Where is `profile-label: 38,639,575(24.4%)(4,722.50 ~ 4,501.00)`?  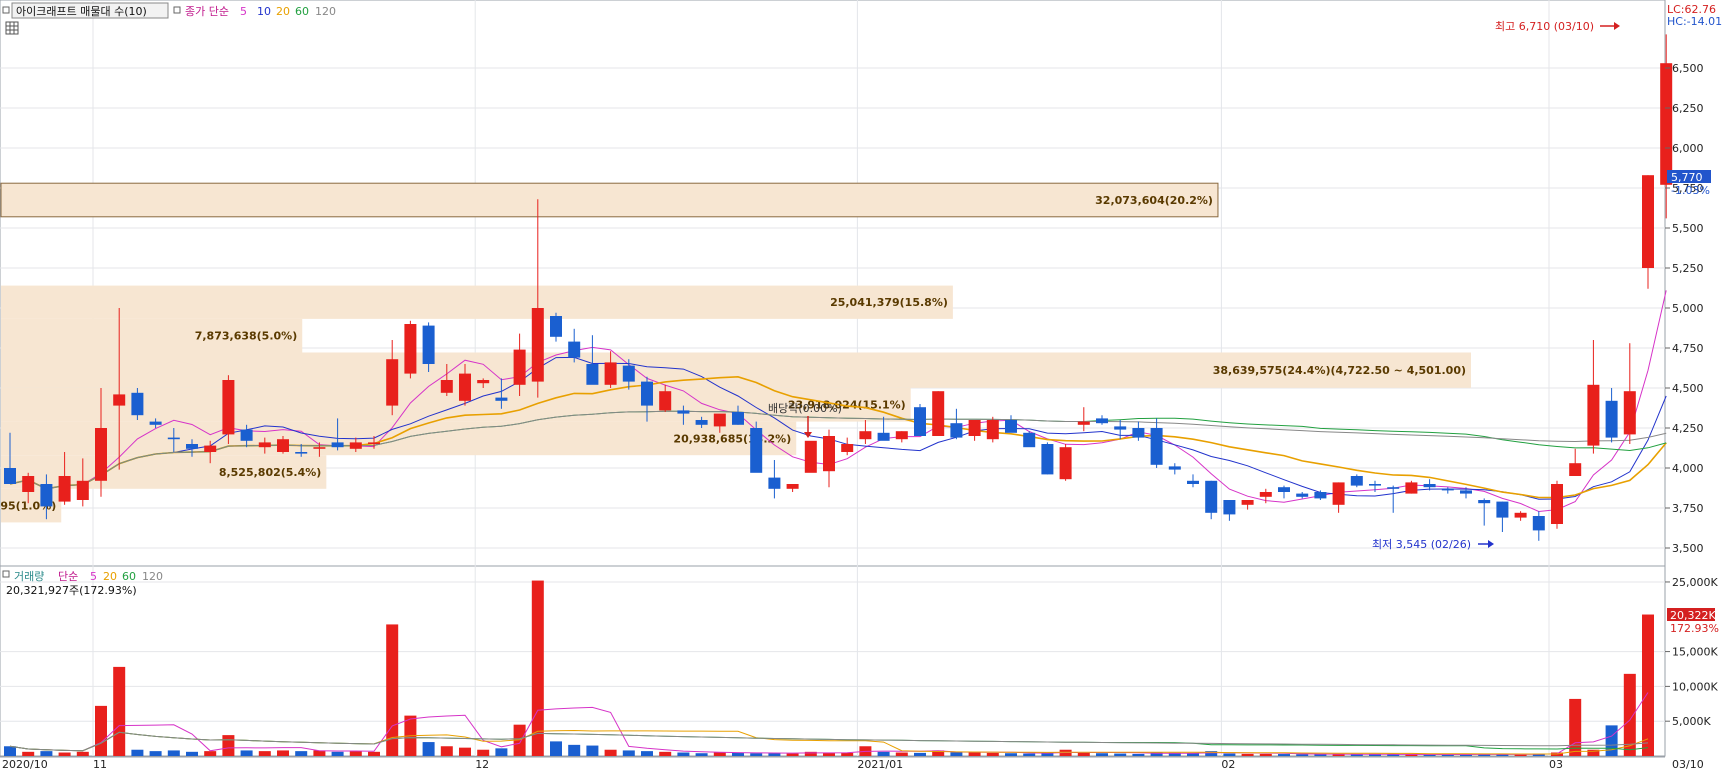
profile-label: 38,639,575(24.4%)(4,722.50 ~ 4,501.00) is located at coordinates (1339, 370).